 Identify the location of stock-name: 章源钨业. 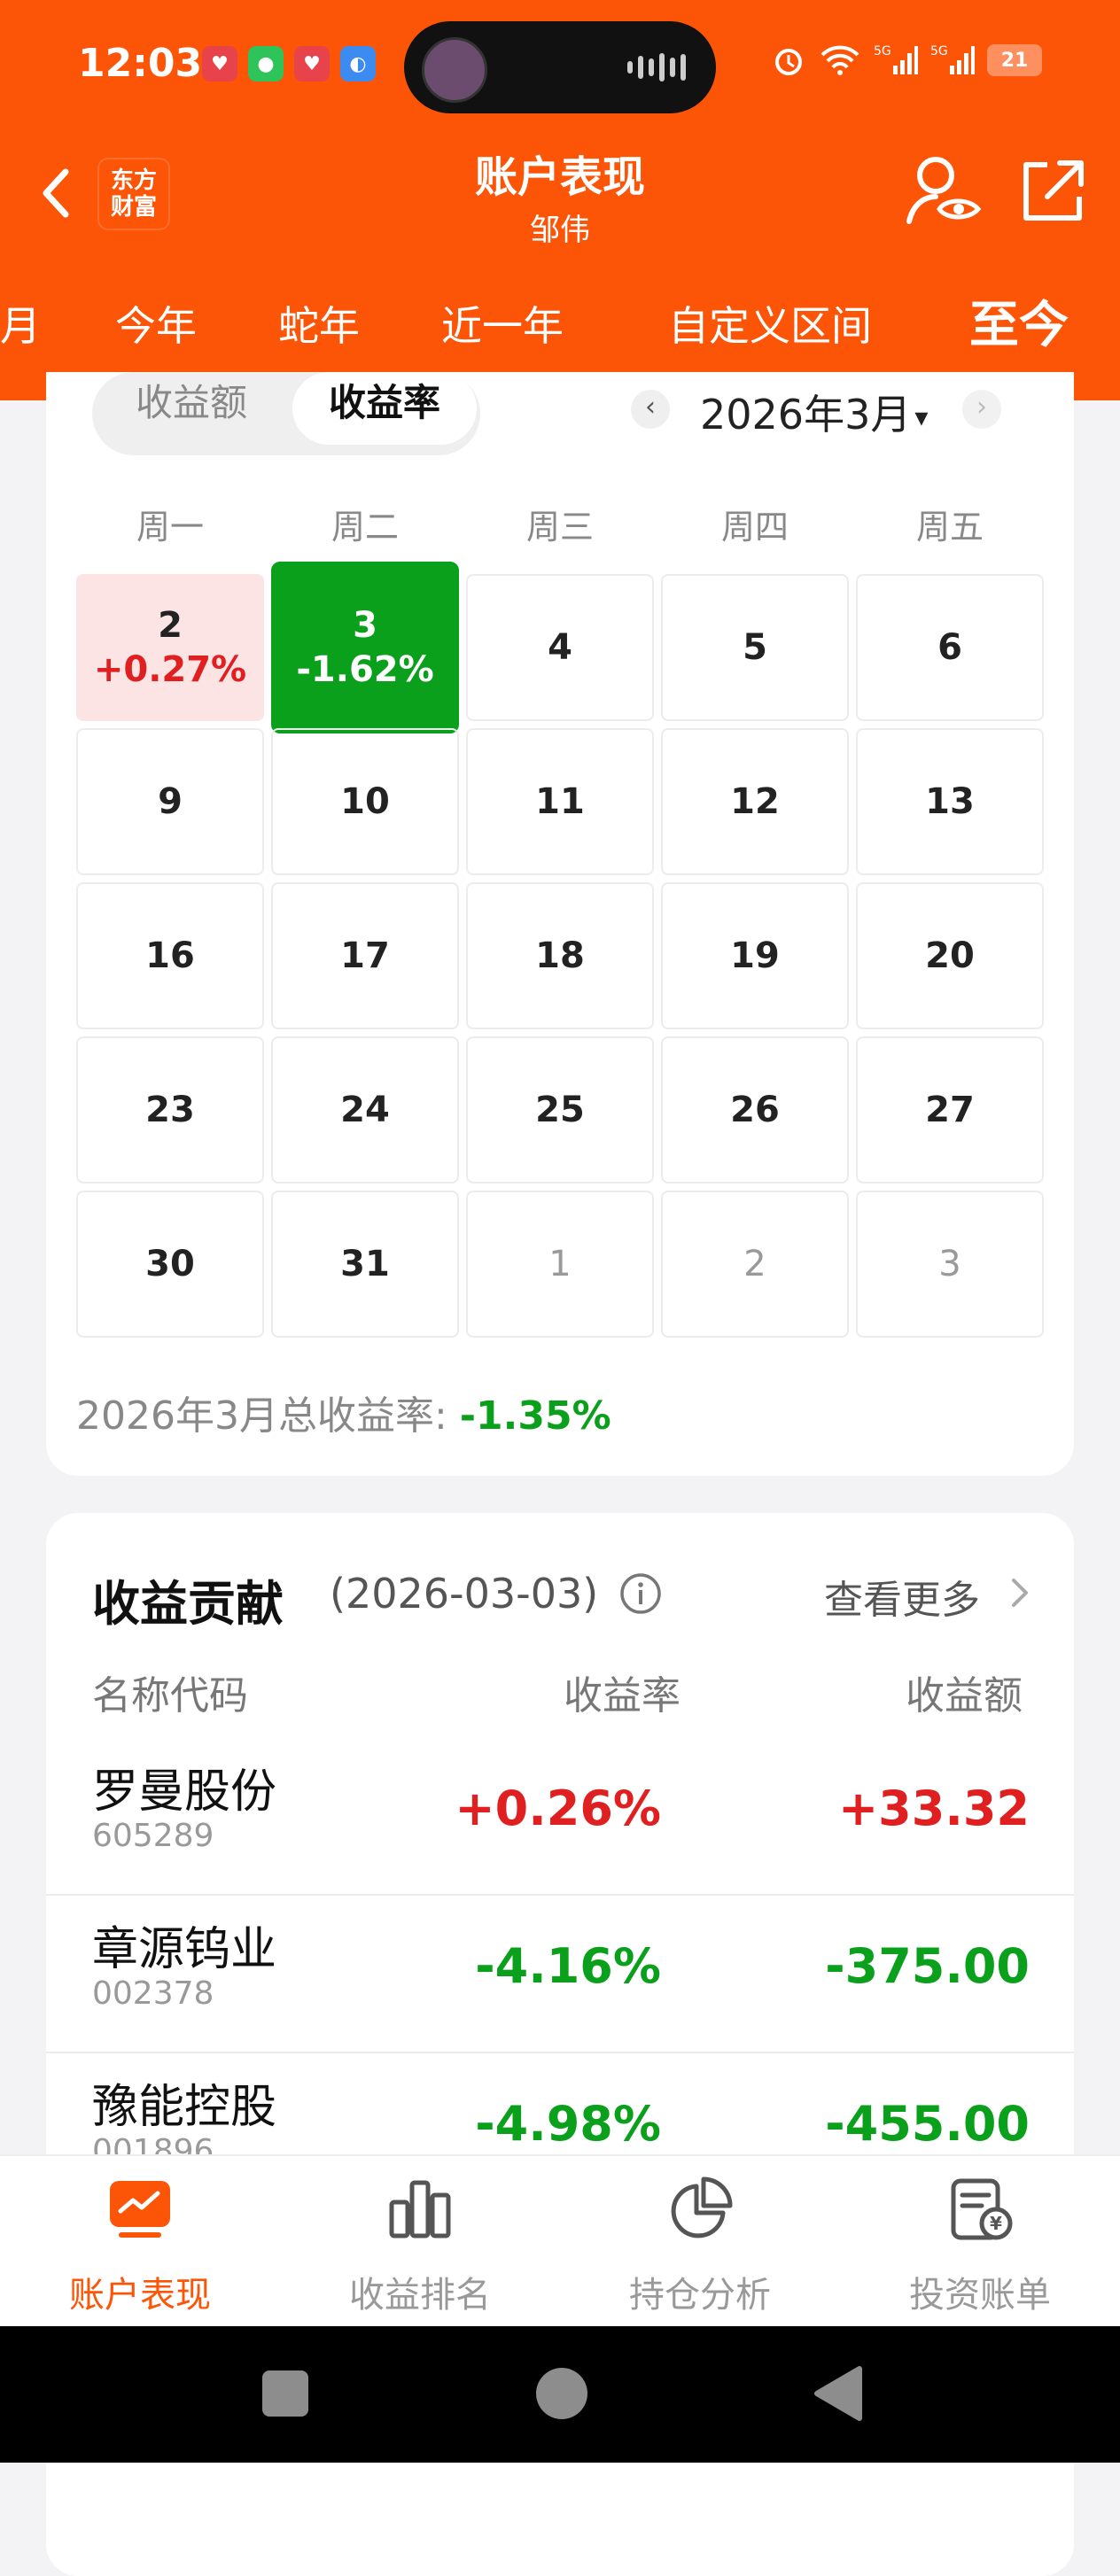
(184, 1949).